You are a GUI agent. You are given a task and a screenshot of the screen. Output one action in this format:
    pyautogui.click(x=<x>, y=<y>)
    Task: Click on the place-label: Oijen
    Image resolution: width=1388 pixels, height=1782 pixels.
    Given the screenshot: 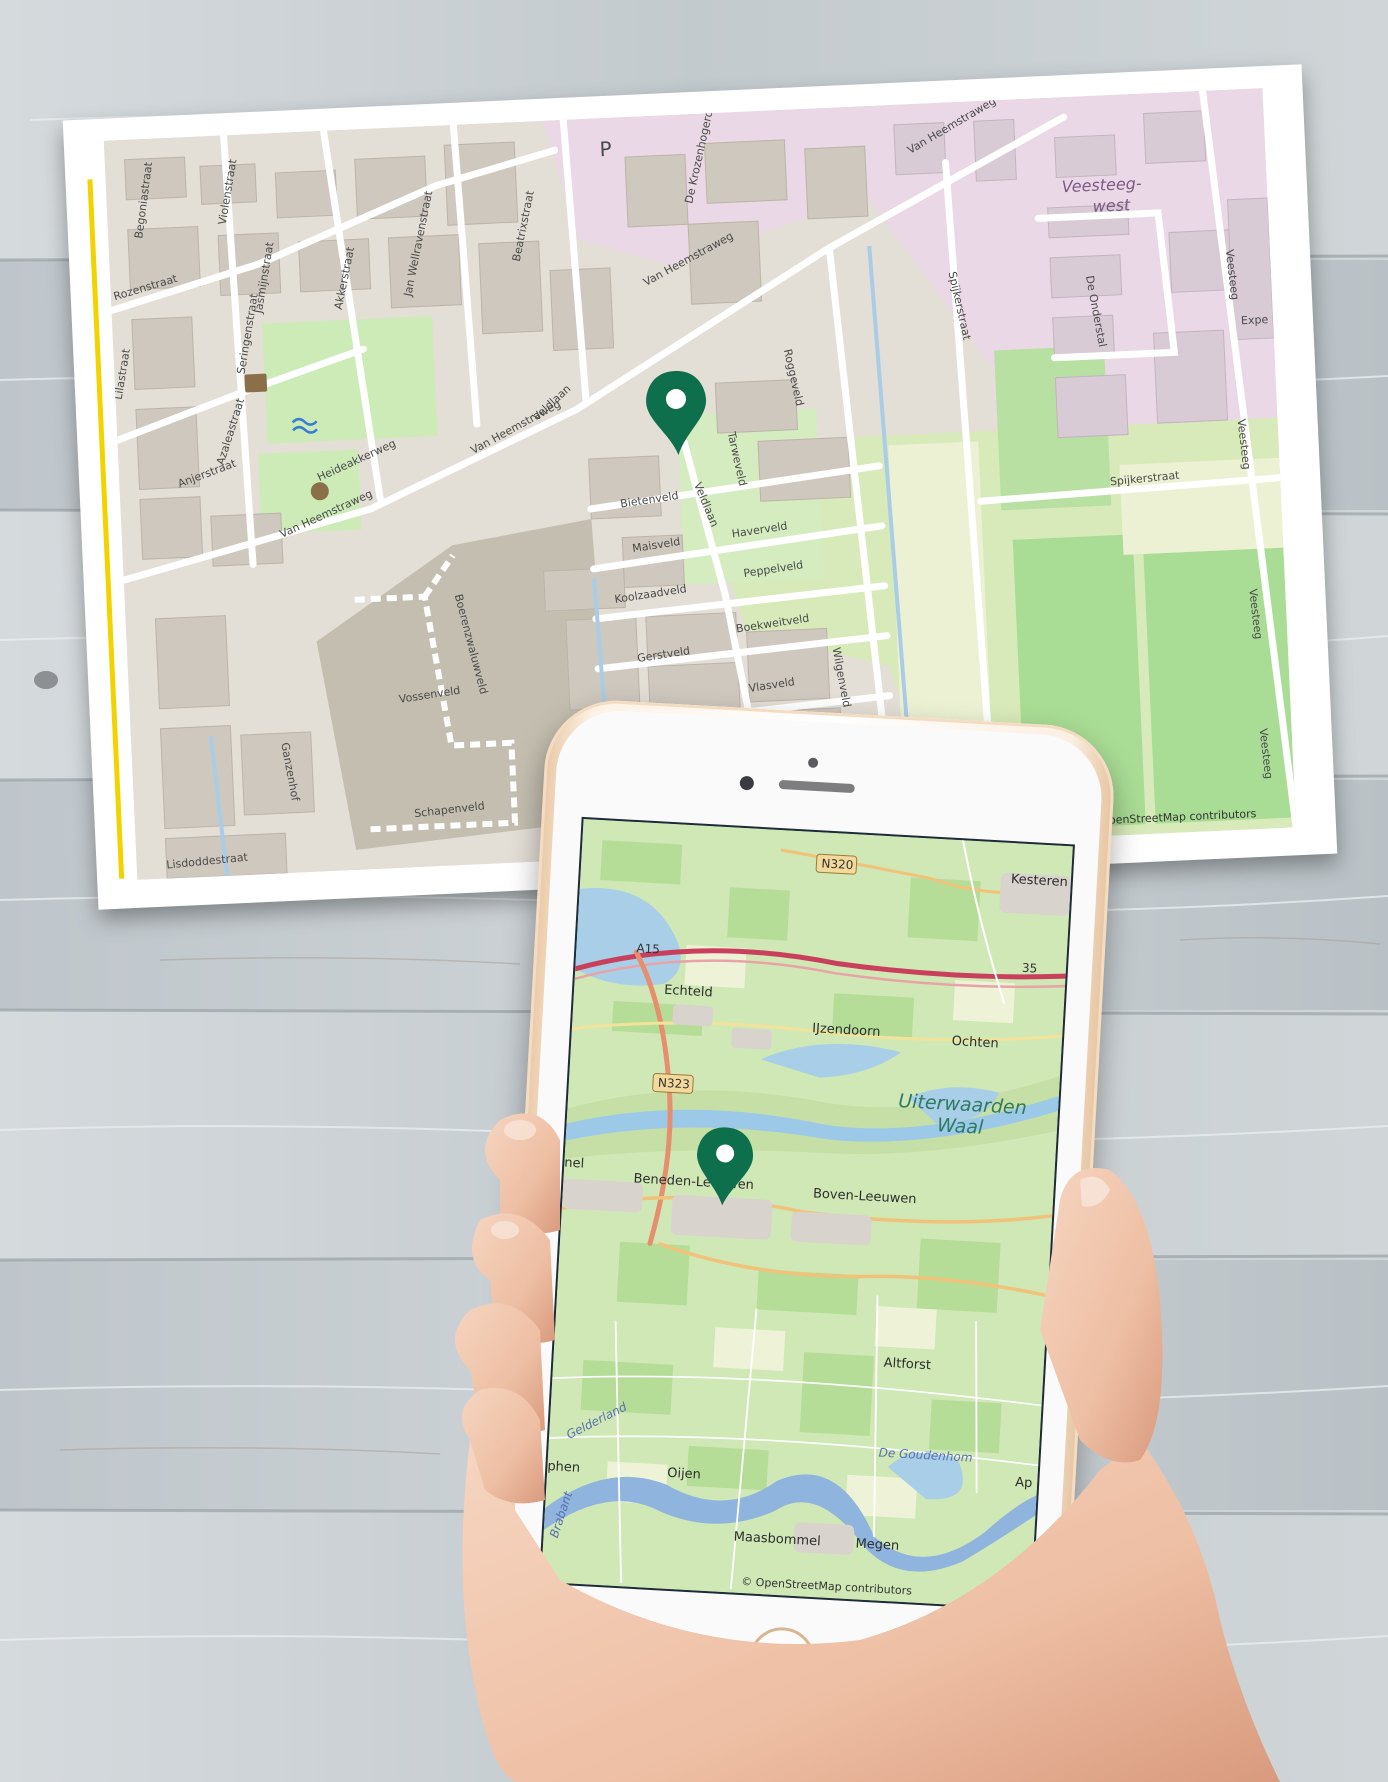 What is the action you would take?
    pyautogui.click(x=684, y=1474)
    